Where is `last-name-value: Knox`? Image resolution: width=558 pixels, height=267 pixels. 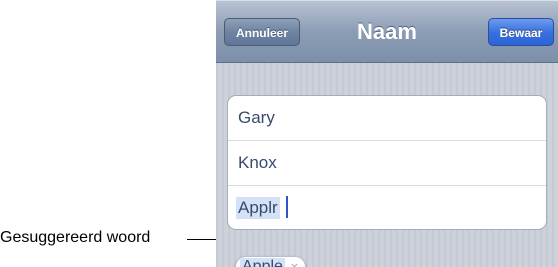 last-name-value: Knox is located at coordinates (257, 162).